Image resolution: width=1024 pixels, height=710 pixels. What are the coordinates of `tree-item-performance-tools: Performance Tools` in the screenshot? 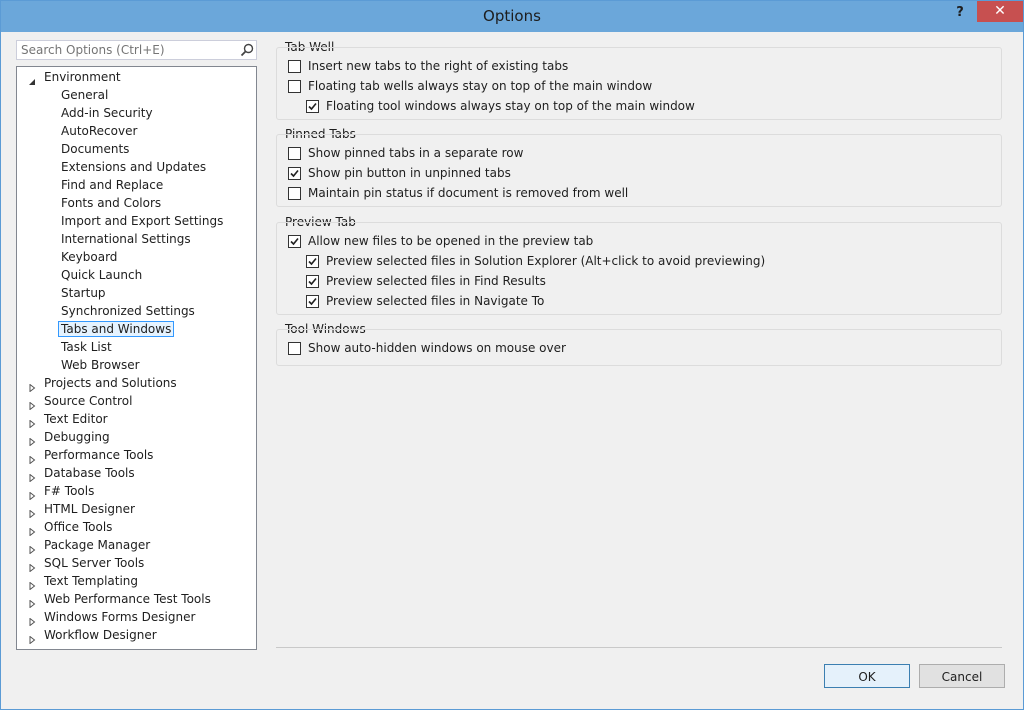 It's located at (92, 455).